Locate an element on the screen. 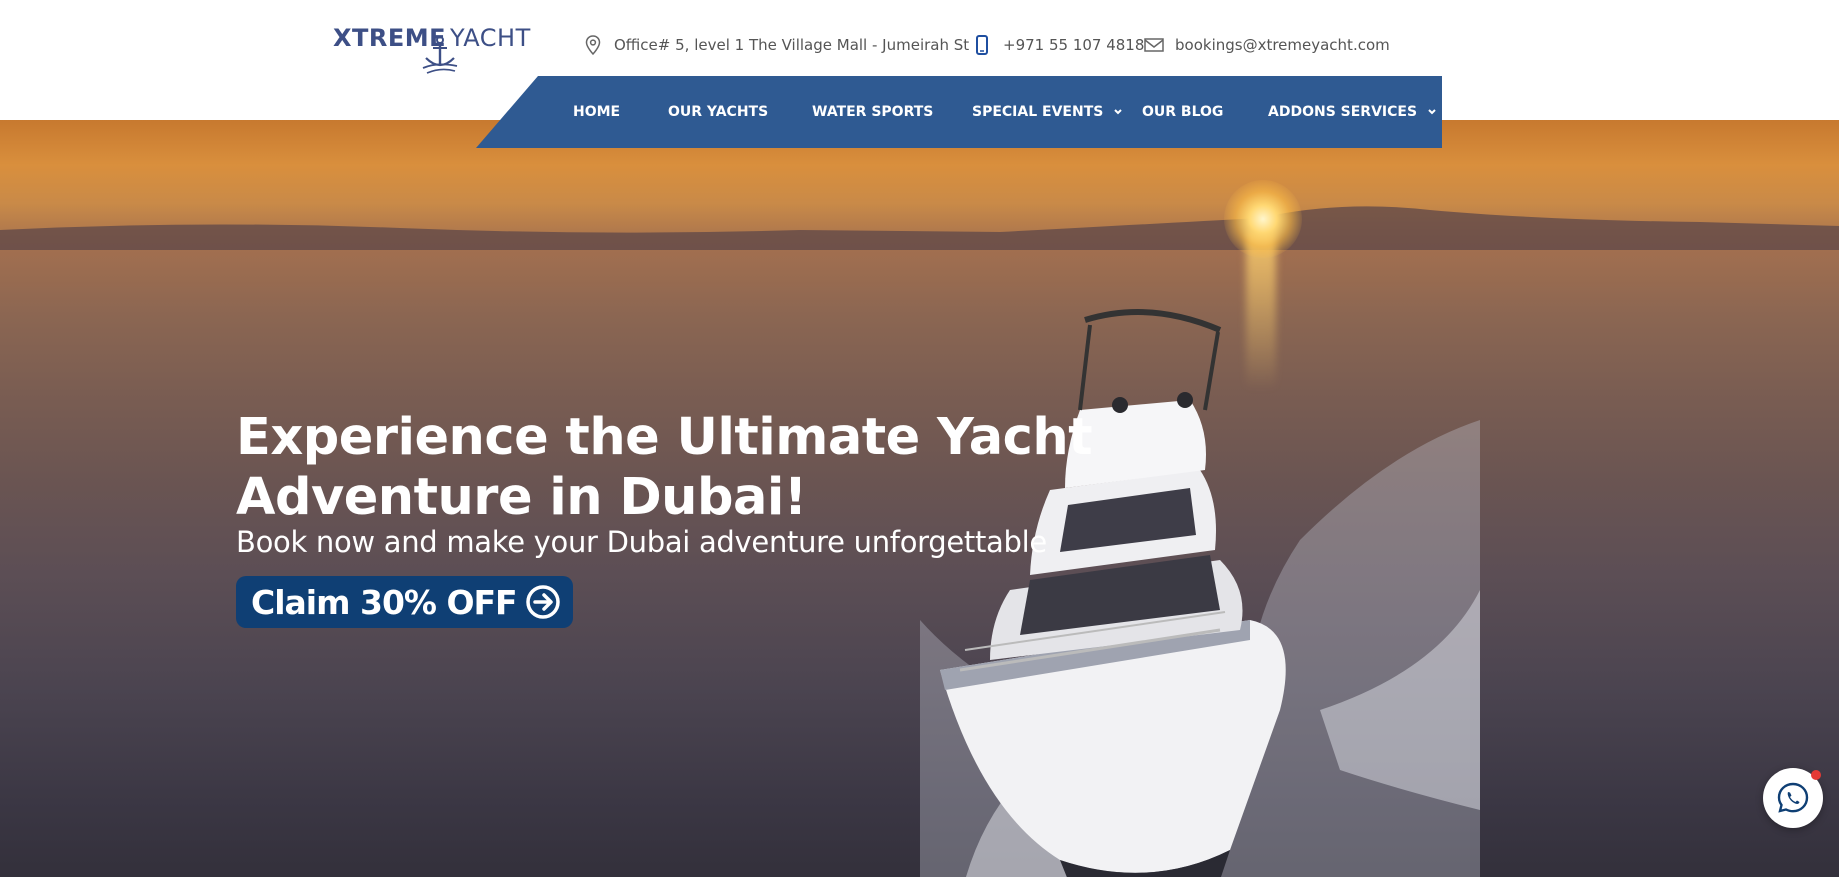  nav-item-home: HOME is located at coordinates (596, 112).